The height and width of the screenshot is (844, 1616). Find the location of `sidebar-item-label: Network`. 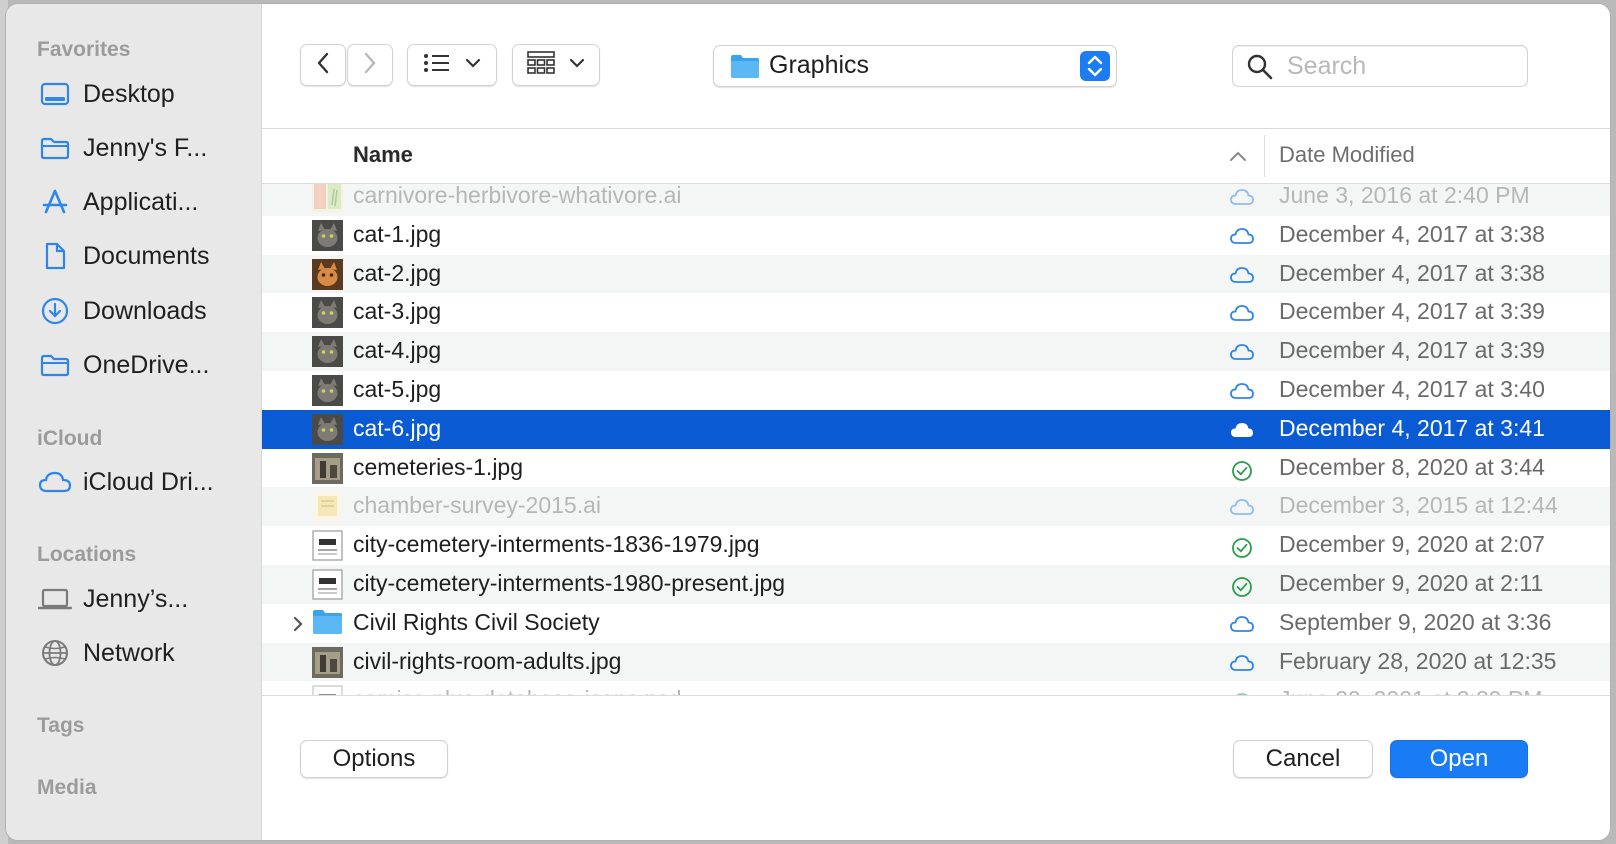

sidebar-item-label: Network is located at coordinates (129, 652).